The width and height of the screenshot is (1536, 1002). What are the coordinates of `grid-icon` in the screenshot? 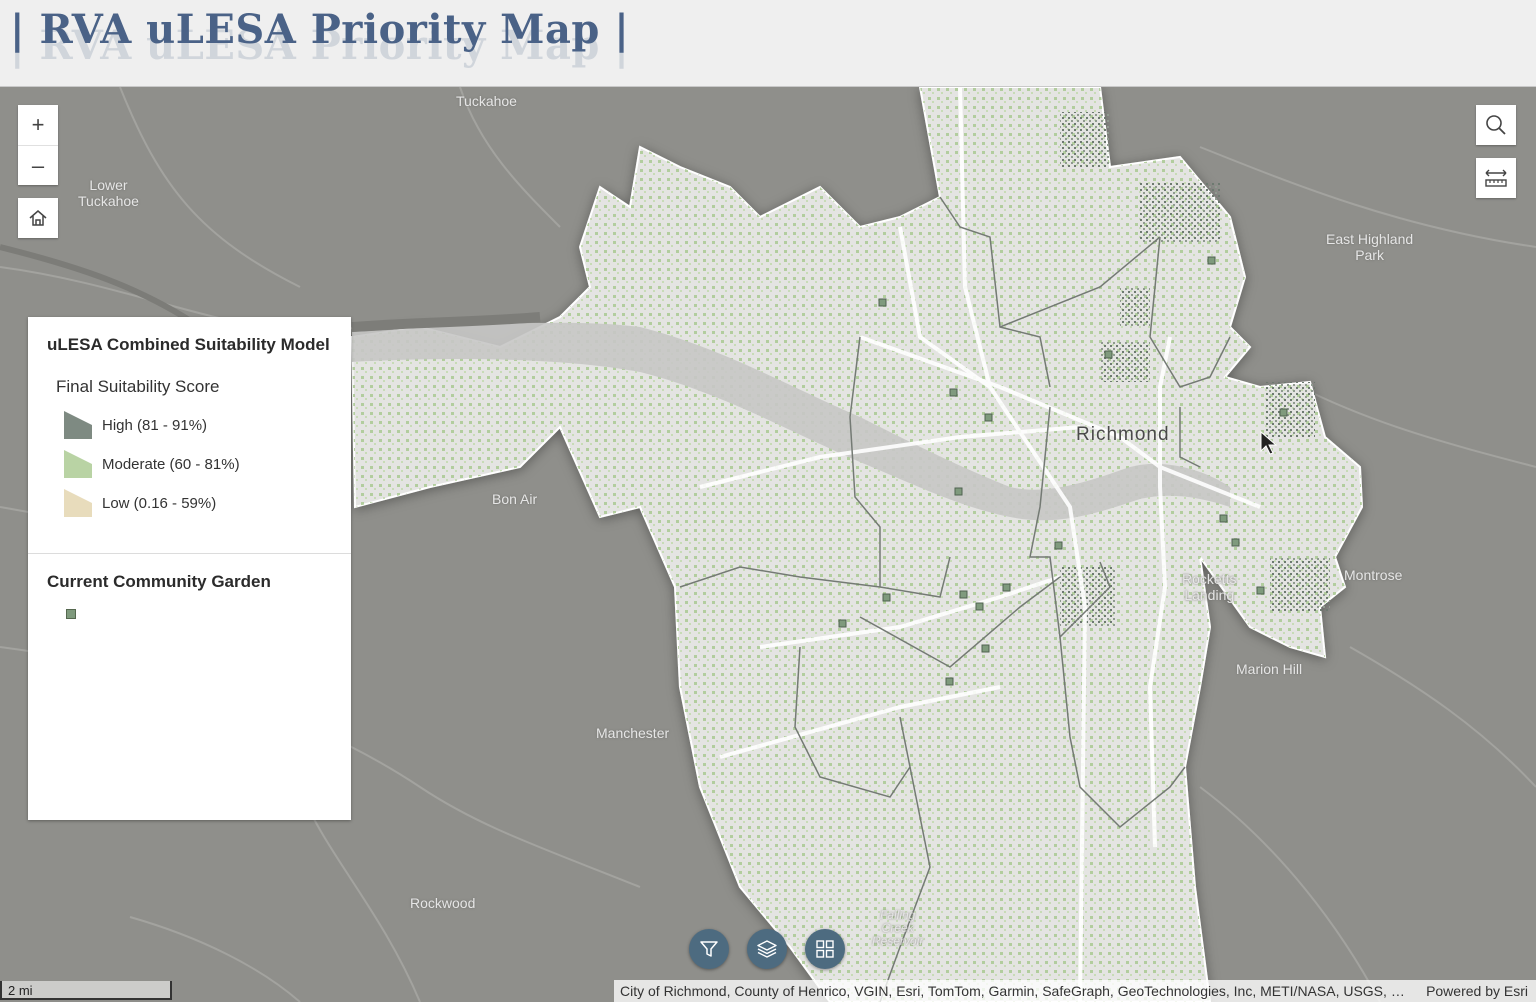 It's located at (825, 949).